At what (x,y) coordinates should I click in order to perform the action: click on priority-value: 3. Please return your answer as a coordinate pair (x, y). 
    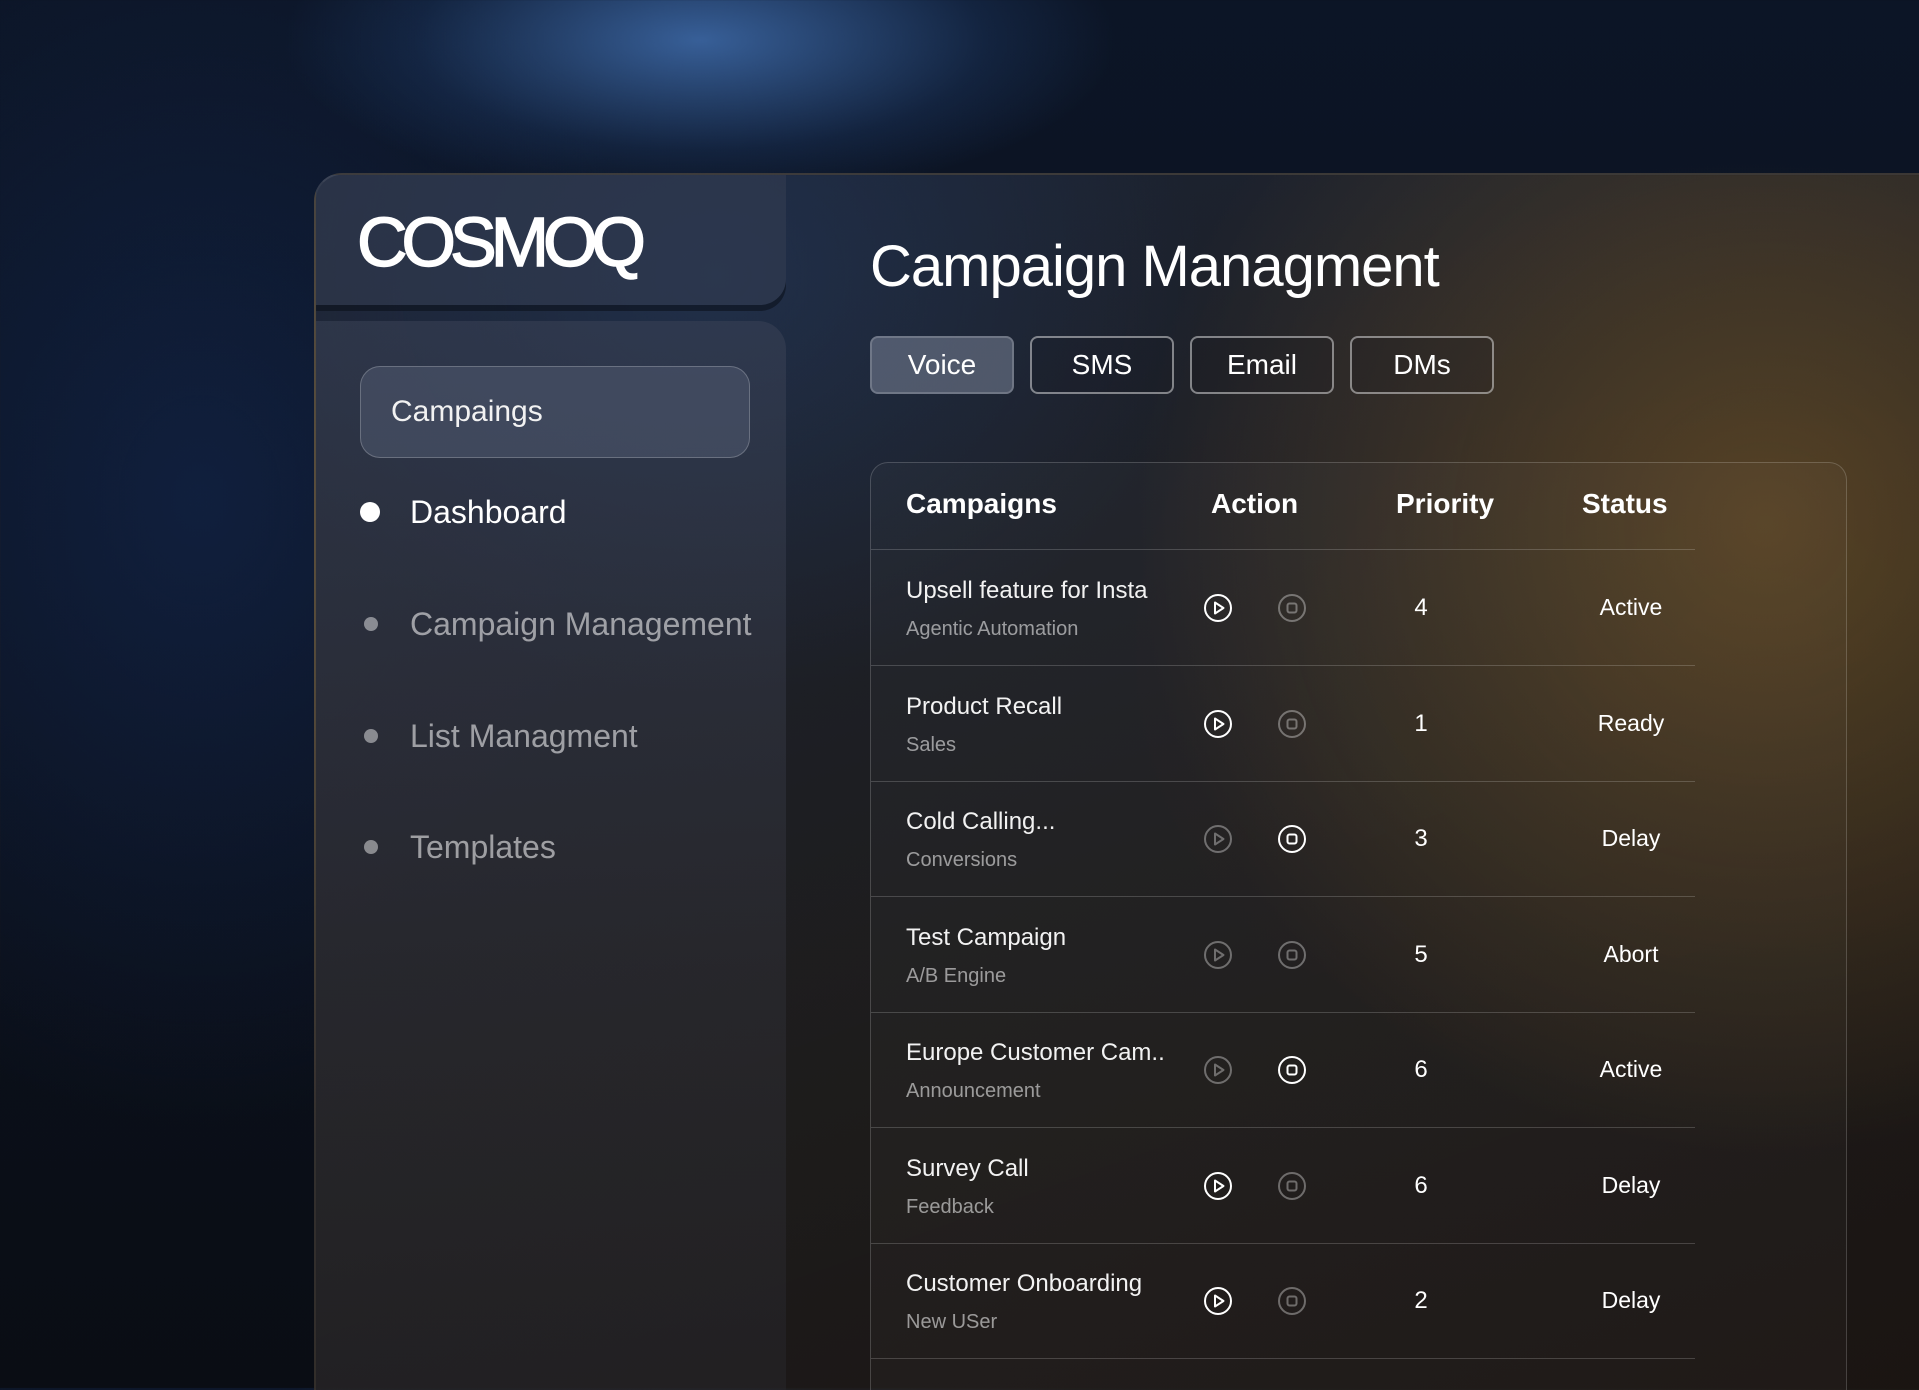
    Looking at the image, I should click on (1421, 838).